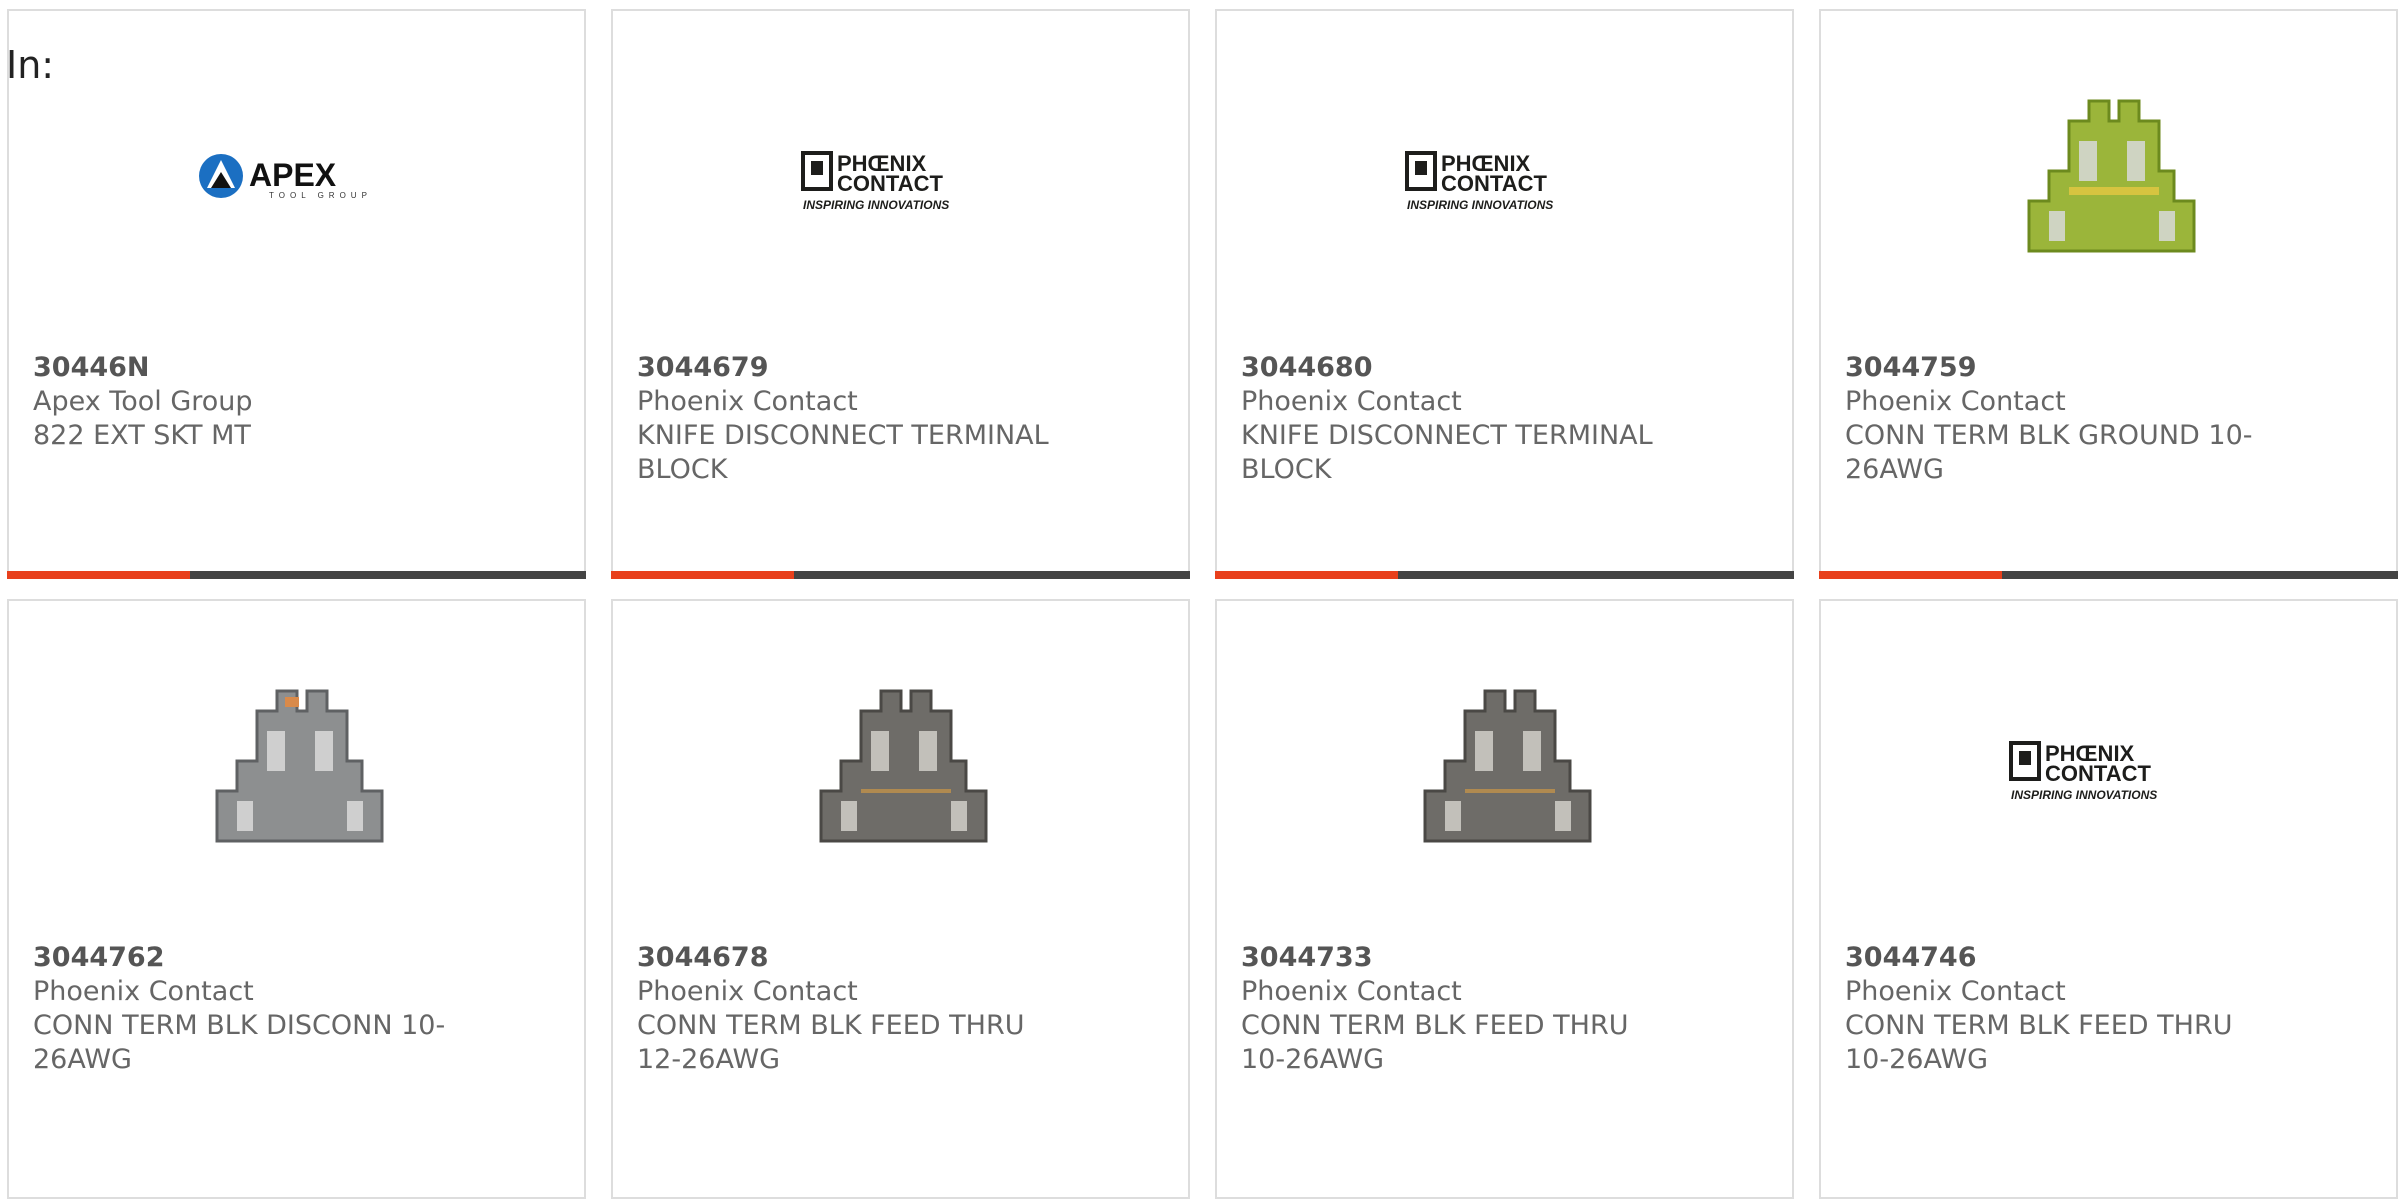 The image size is (2400, 1199). What do you see at coordinates (2049, 452) in the screenshot?
I see `description: CONN TERM BLK GROUND 10-26AWG` at bounding box center [2049, 452].